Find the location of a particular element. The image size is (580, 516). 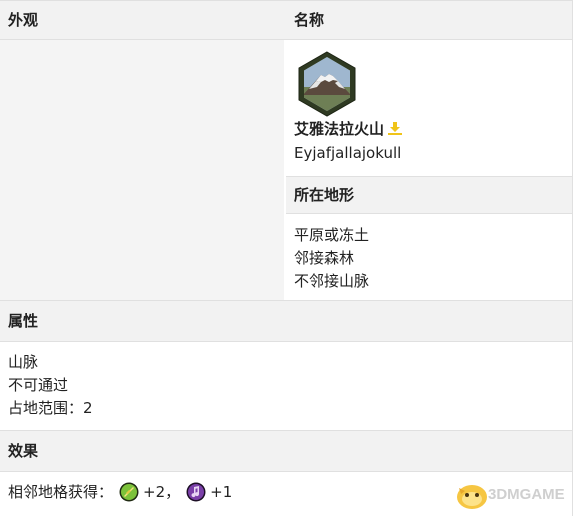

wonder-name-cn-line: 艾雅法拉火山 is located at coordinates (348, 129).